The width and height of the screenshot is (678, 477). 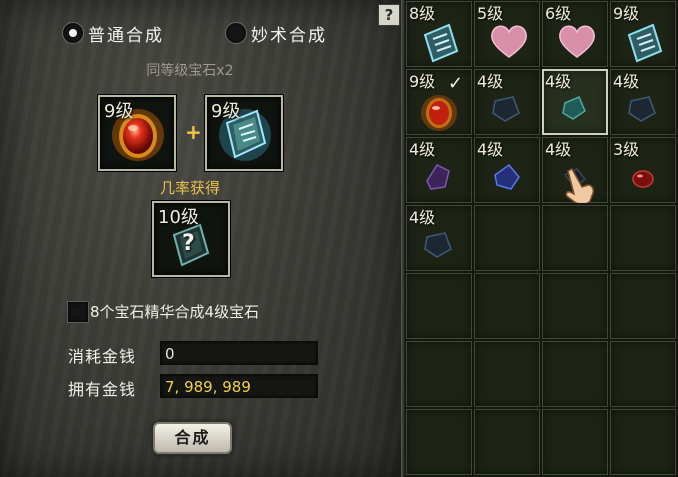 I want to click on cost-label: 消耗金钱, so click(x=102, y=356).